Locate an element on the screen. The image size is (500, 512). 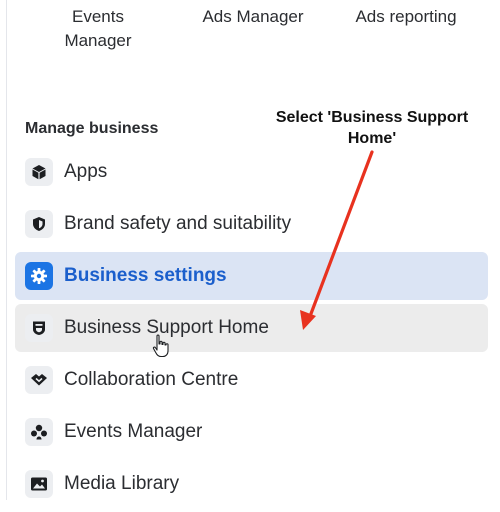
menu-item-label: Business settings is located at coordinates (145, 275).